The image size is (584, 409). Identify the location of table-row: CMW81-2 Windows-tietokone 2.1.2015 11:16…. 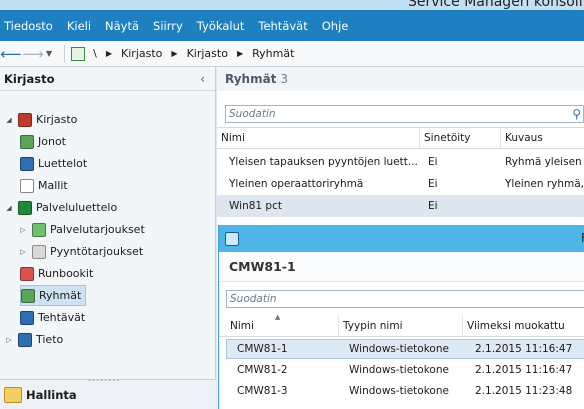
(405, 370).